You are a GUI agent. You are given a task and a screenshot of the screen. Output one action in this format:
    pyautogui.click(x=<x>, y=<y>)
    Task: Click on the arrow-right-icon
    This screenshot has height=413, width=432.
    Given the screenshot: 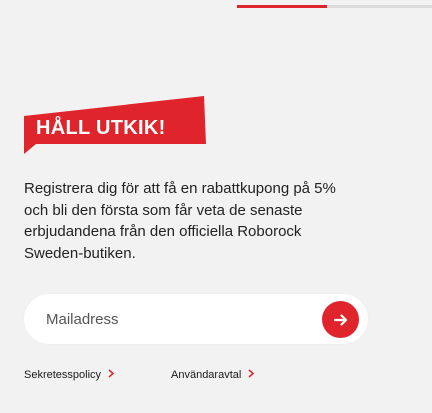 What is the action you would take?
    pyautogui.click(x=340, y=319)
    